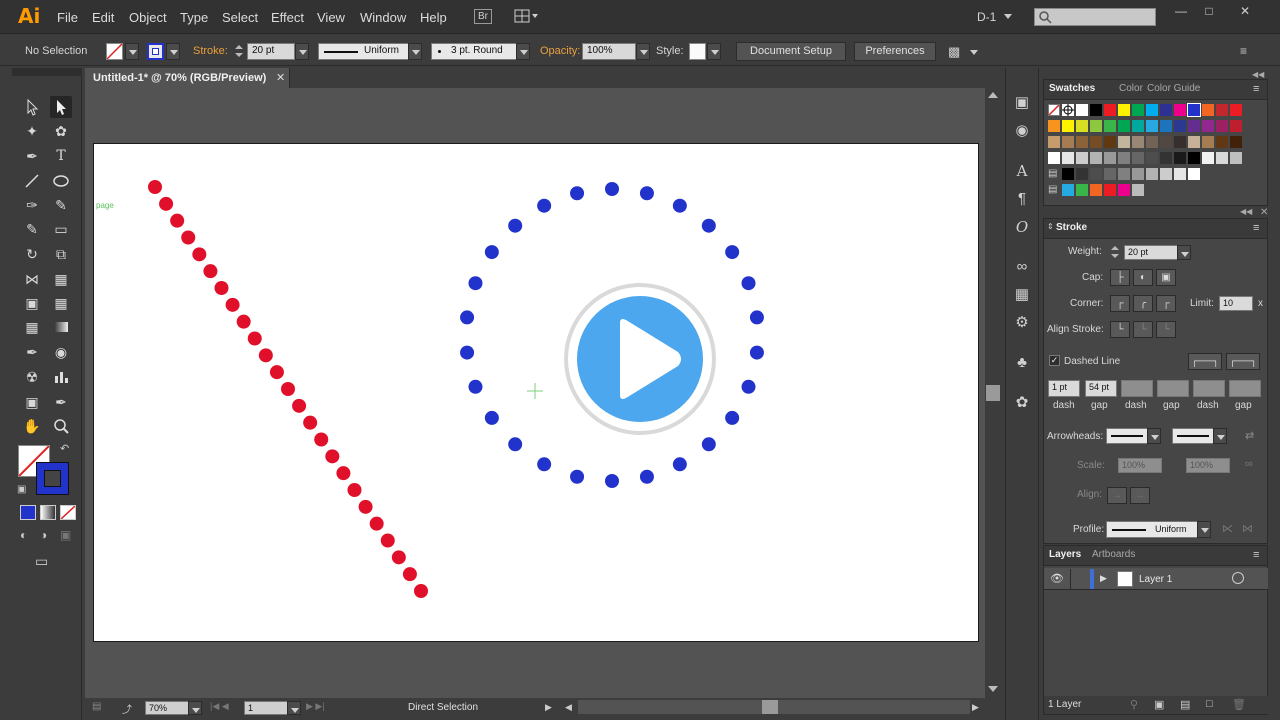 The width and height of the screenshot is (1280, 720). Describe the element at coordinates (1103, 578) in the screenshot. I see `expand-layer-icon: ▶` at that location.